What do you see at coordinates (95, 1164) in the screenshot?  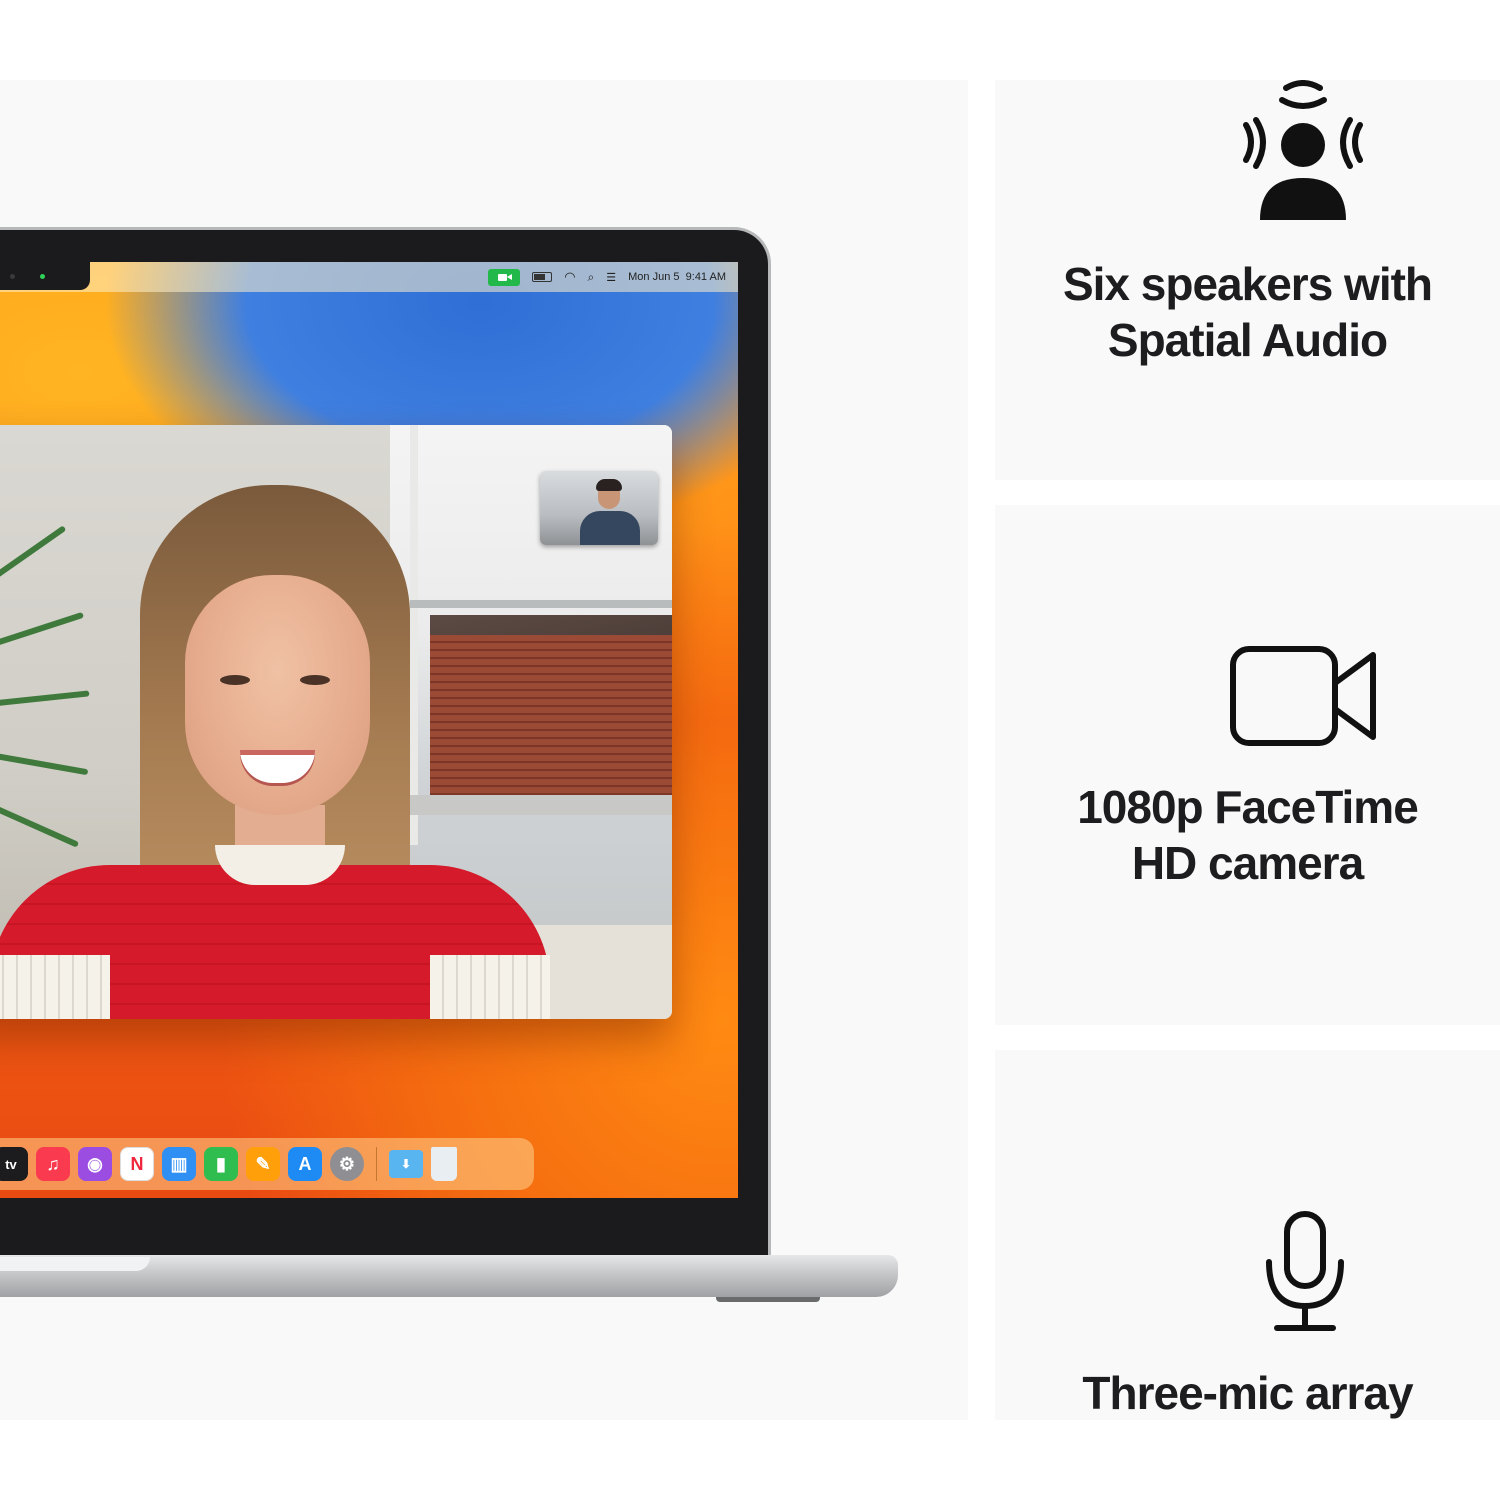 I see `dock-app-podcasts-icon: ◉` at bounding box center [95, 1164].